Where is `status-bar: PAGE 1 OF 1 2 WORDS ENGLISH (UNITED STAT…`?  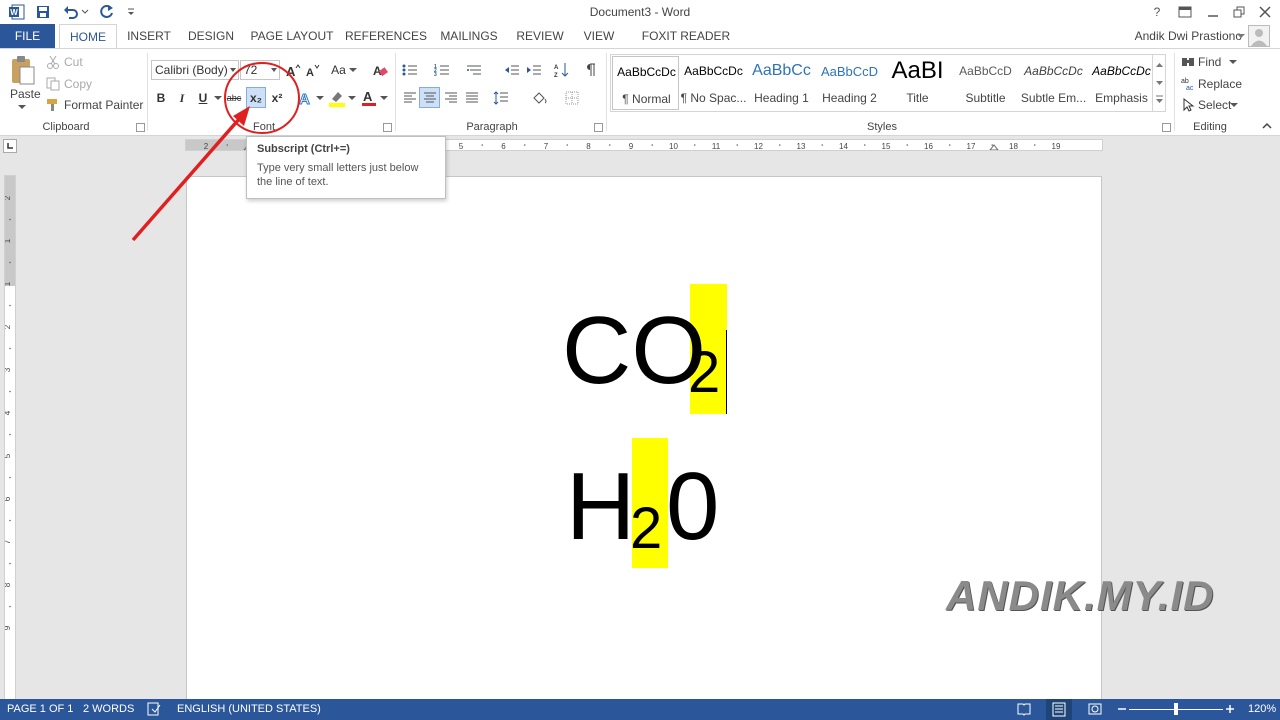
status-bar: PAGE 1 OF 1 2 WORDS ENGLISH (UNITED STAT… is located at coordinates (640, 709).